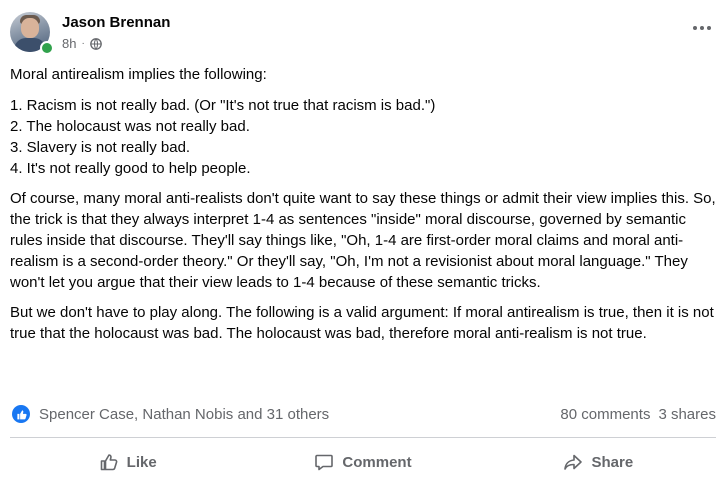  I want to click on list-item: 2. The holocaust was not really bad., so click(130, 126).